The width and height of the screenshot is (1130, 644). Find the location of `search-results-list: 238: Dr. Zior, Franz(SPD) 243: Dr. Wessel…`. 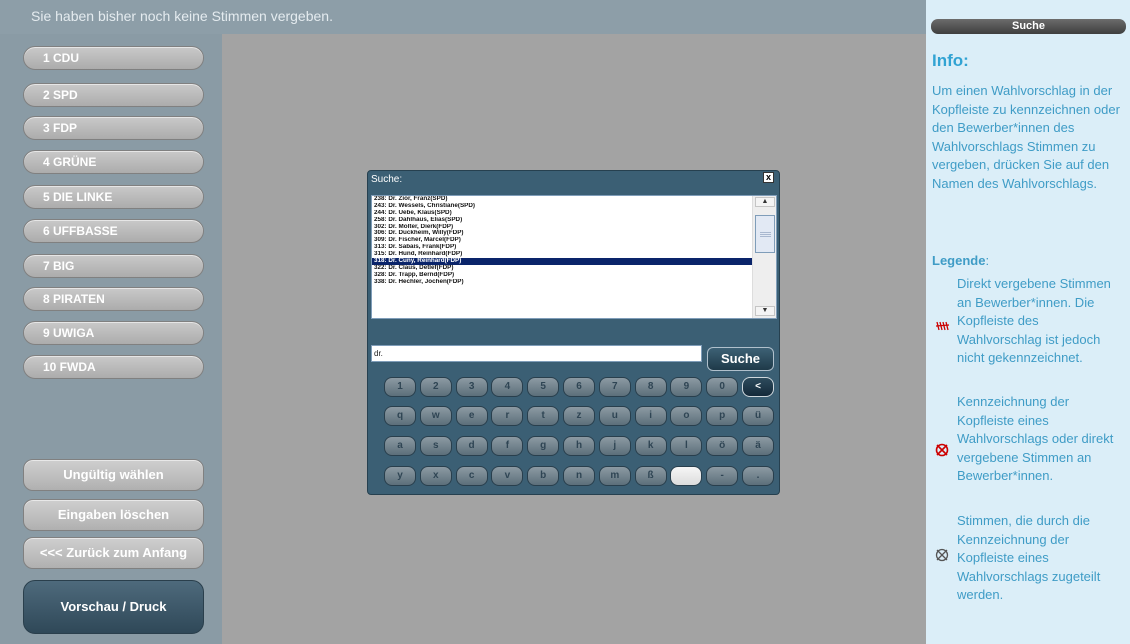

search-results-list: 238: Dr. Zior, Franz(SPD) 243: Dr. Wessel… is located at coordinates (574, 257).